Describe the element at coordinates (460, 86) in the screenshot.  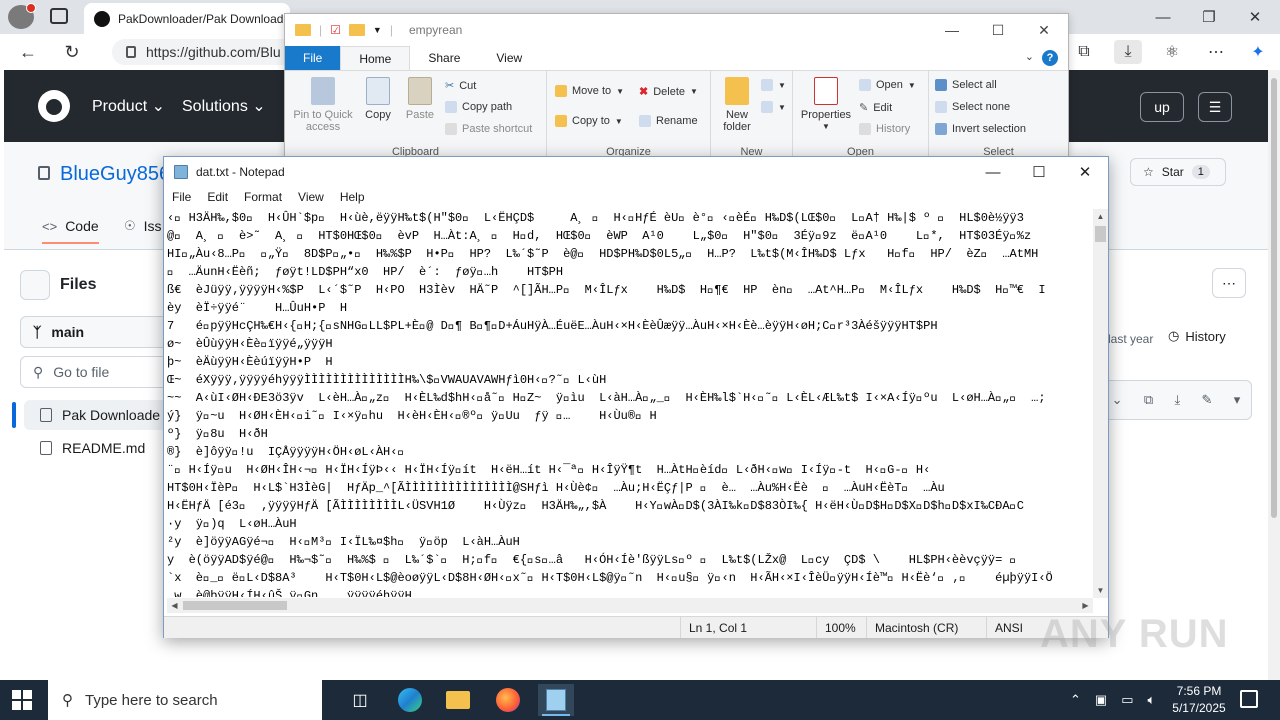
I see `cut-button: ✂ Cut` at that location.